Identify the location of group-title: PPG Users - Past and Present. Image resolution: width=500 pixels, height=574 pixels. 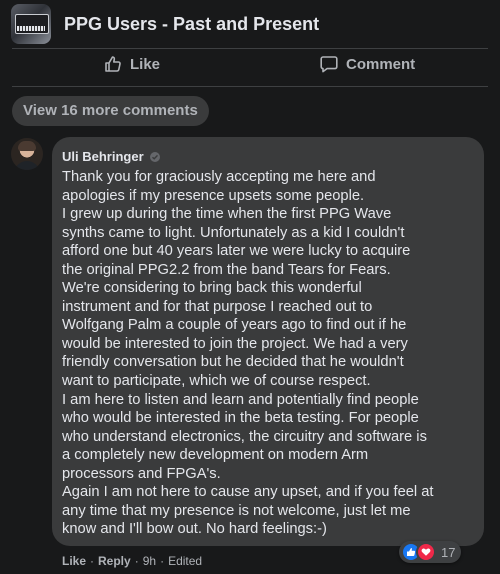
(191, 24).